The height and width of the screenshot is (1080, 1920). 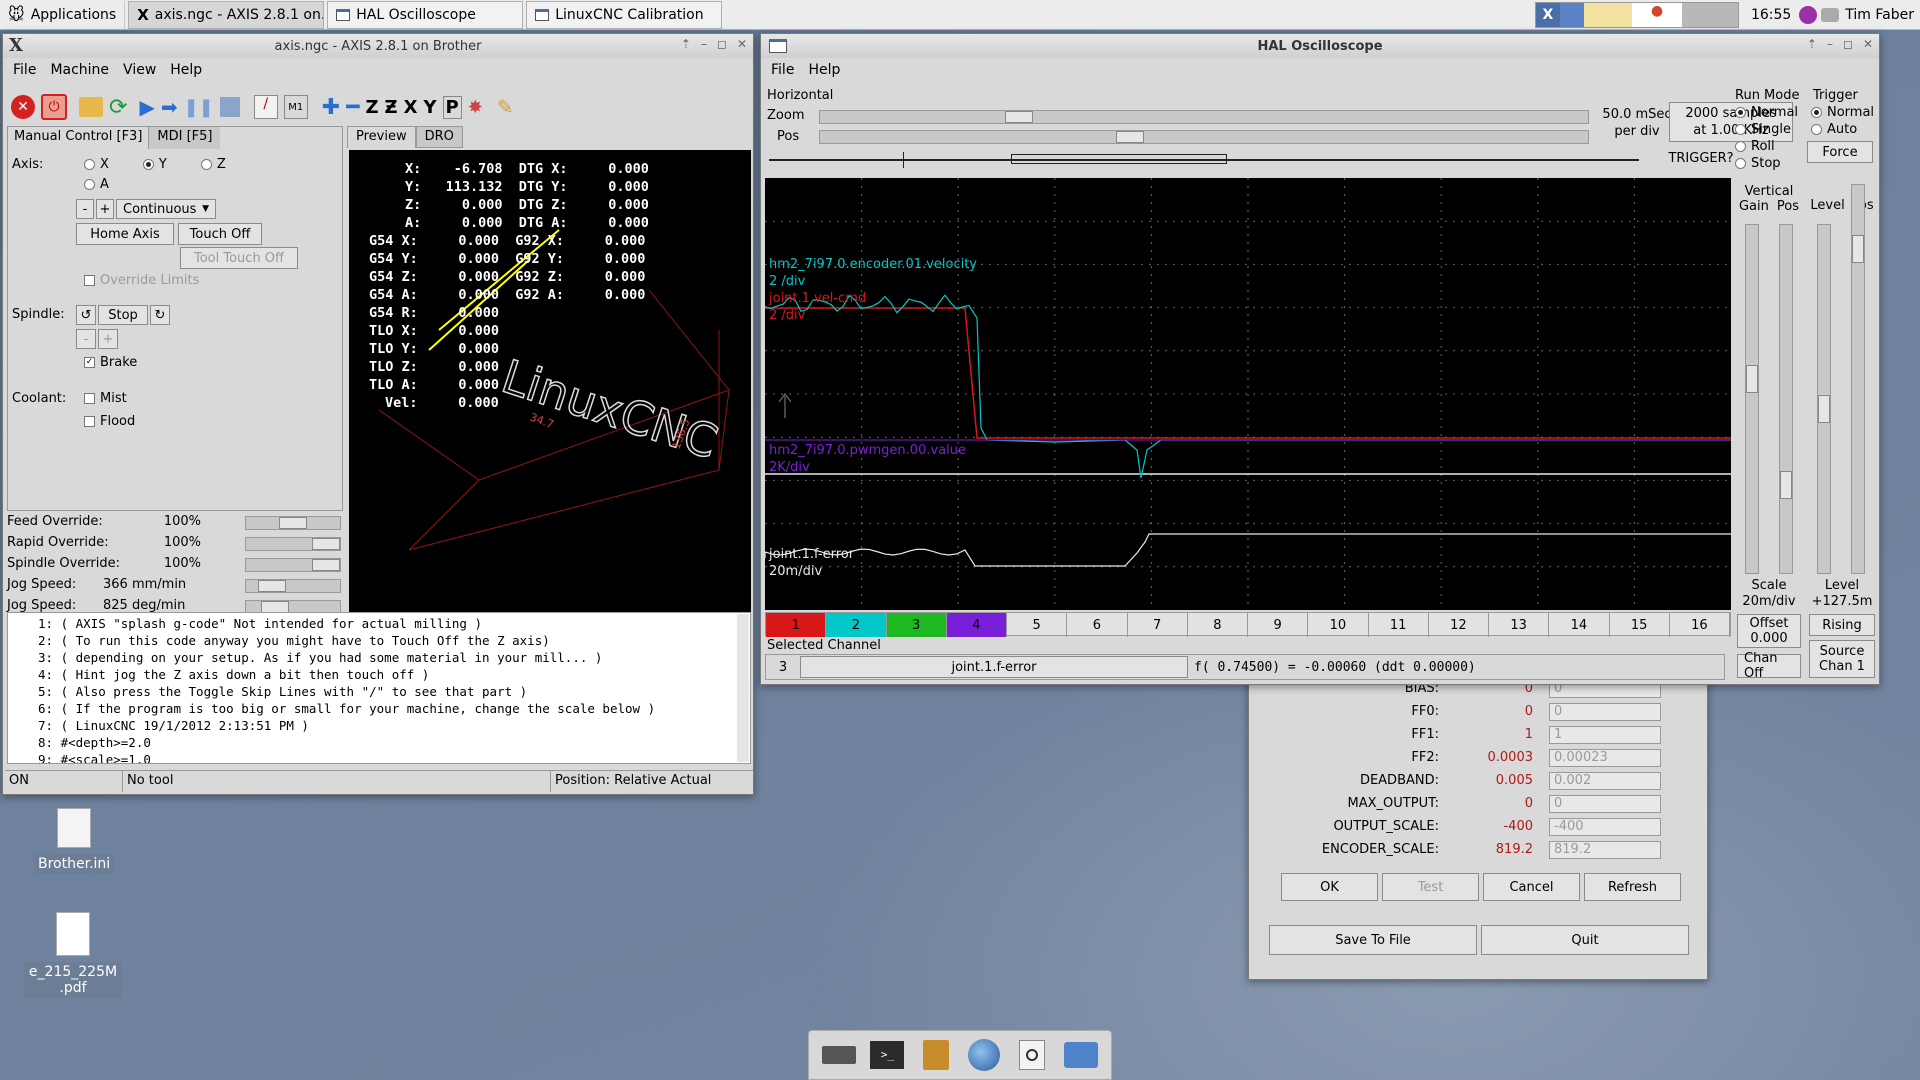 What do you see at coordinates (704, 44) in the screenshot?
I see `minimize-icon: –` at bounding box center [704, 44].